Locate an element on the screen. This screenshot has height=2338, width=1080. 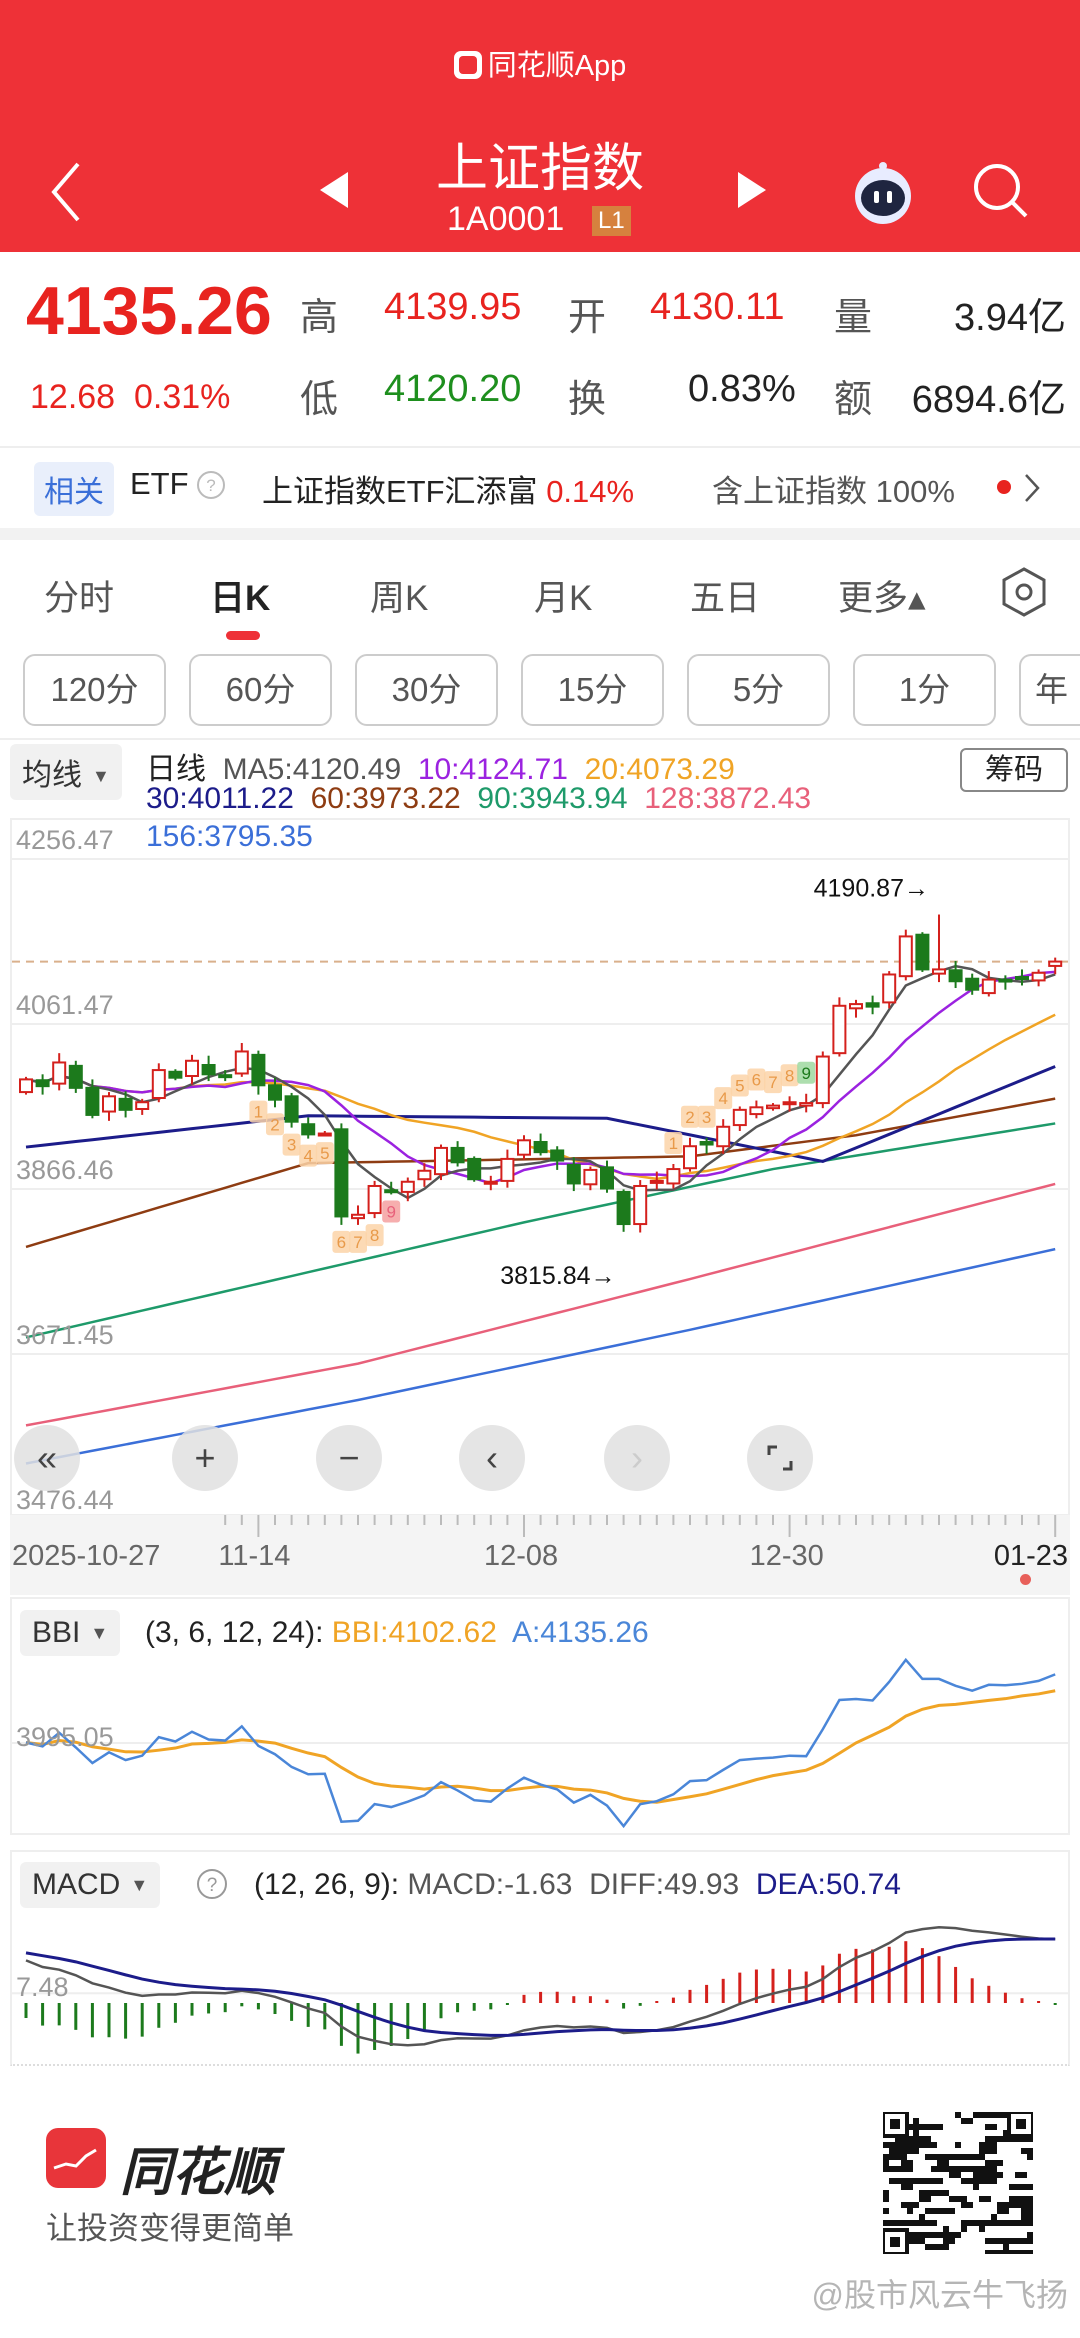
footer-brand: 同花顺 is located at coordinates (198, 2173).